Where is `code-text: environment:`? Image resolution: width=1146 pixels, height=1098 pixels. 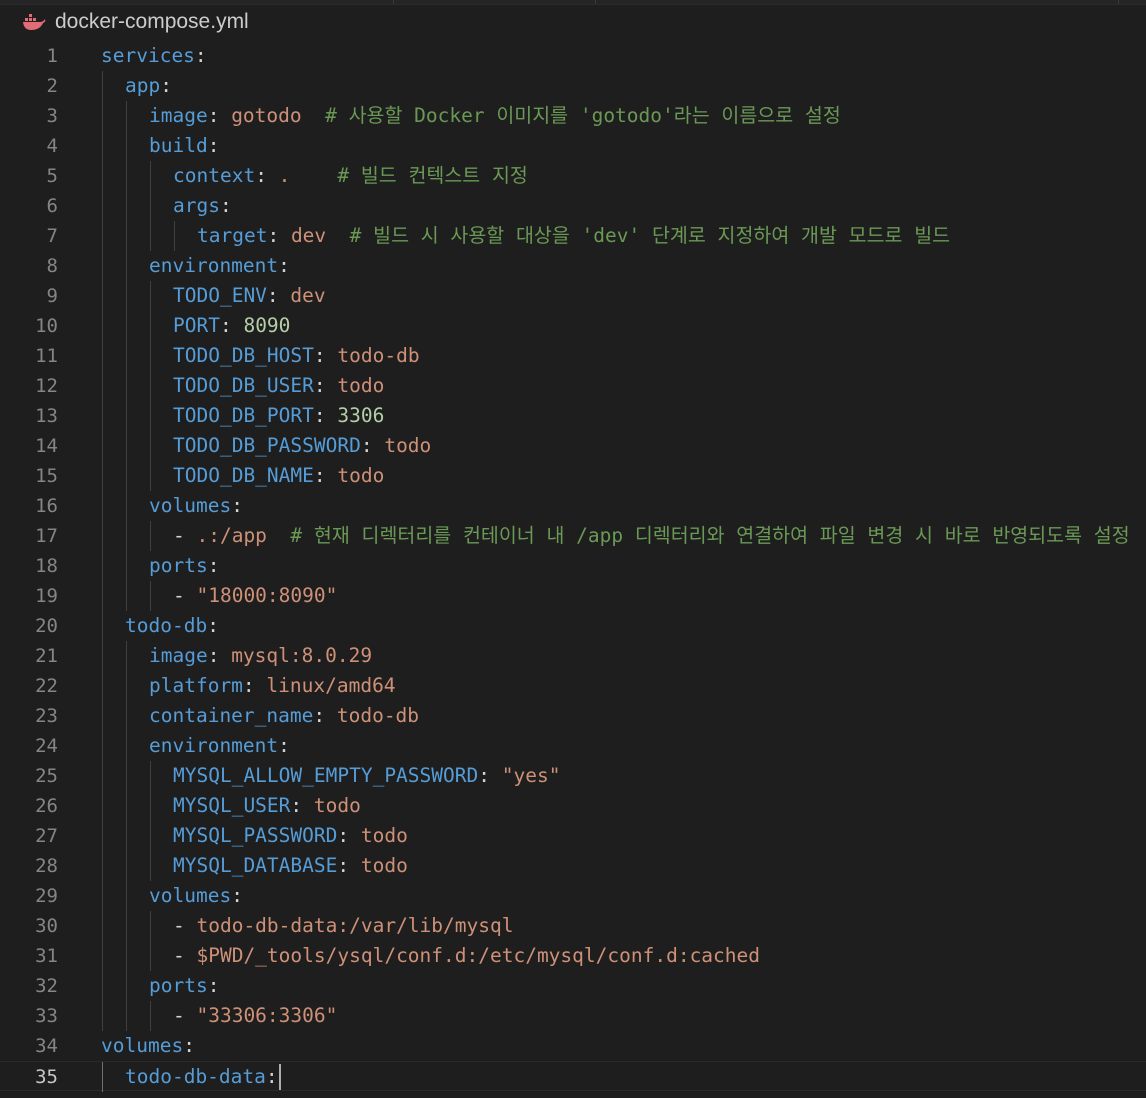 code-text: environment: is located at coordinates (219, 266).